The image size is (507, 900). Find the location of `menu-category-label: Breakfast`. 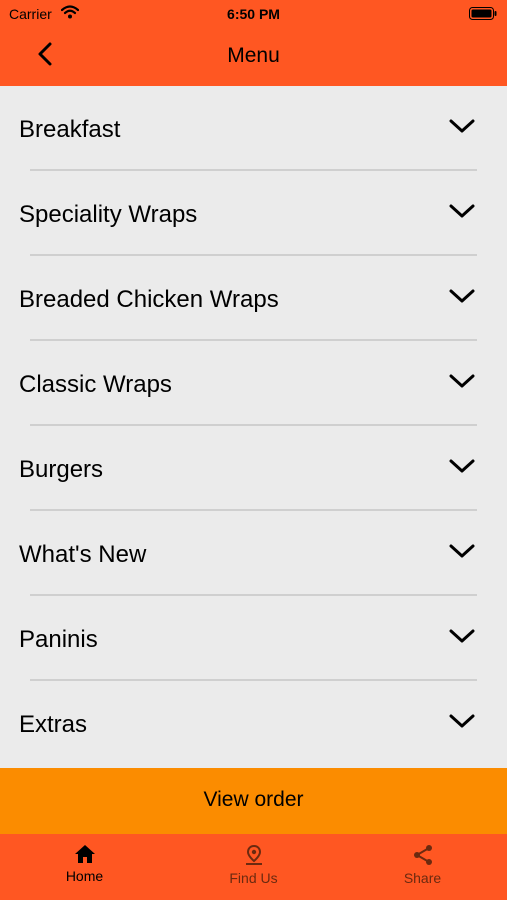

menu-category-label: Breakfast is located at coordinates (70, 129).